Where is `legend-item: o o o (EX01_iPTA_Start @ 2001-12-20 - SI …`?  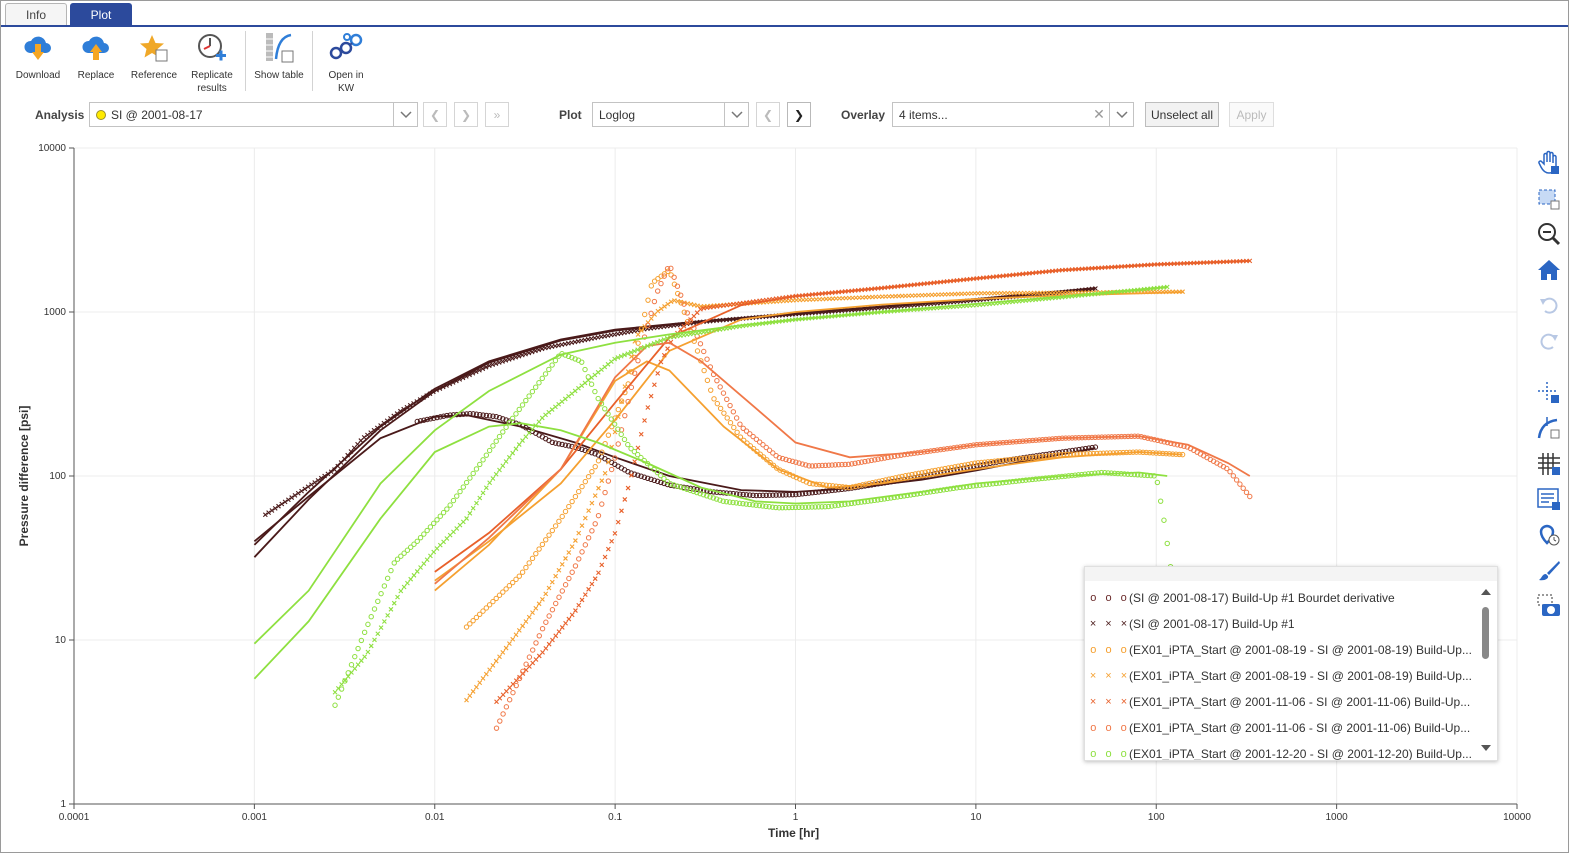
legend-item: o o o (EX01_iPTA_Start @ 2001-12-20 - SI … is located at coordinates (1281, 750).